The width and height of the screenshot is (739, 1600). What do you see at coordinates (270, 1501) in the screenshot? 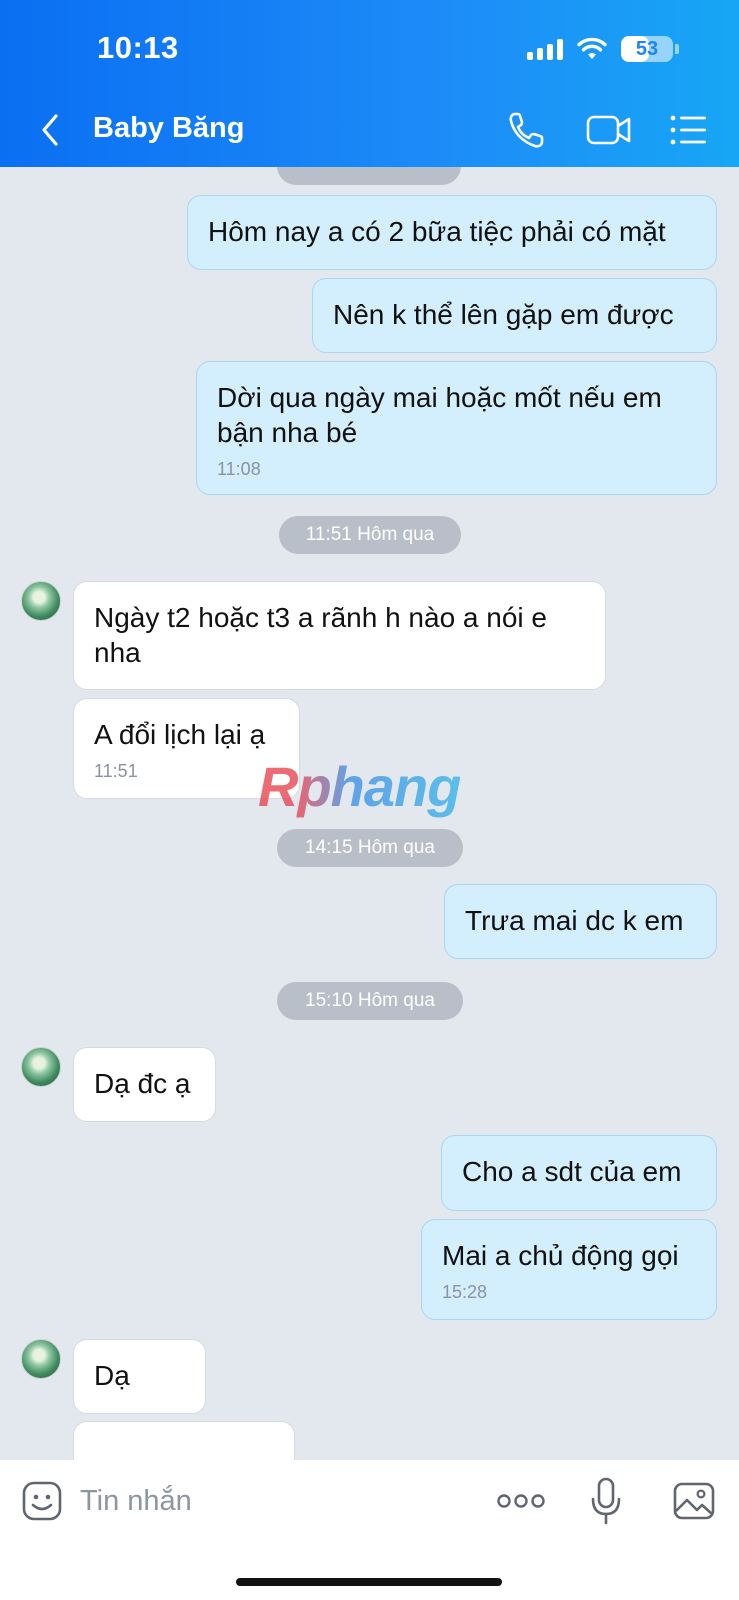
I see `message-input` at bounding box center [270, 1501].